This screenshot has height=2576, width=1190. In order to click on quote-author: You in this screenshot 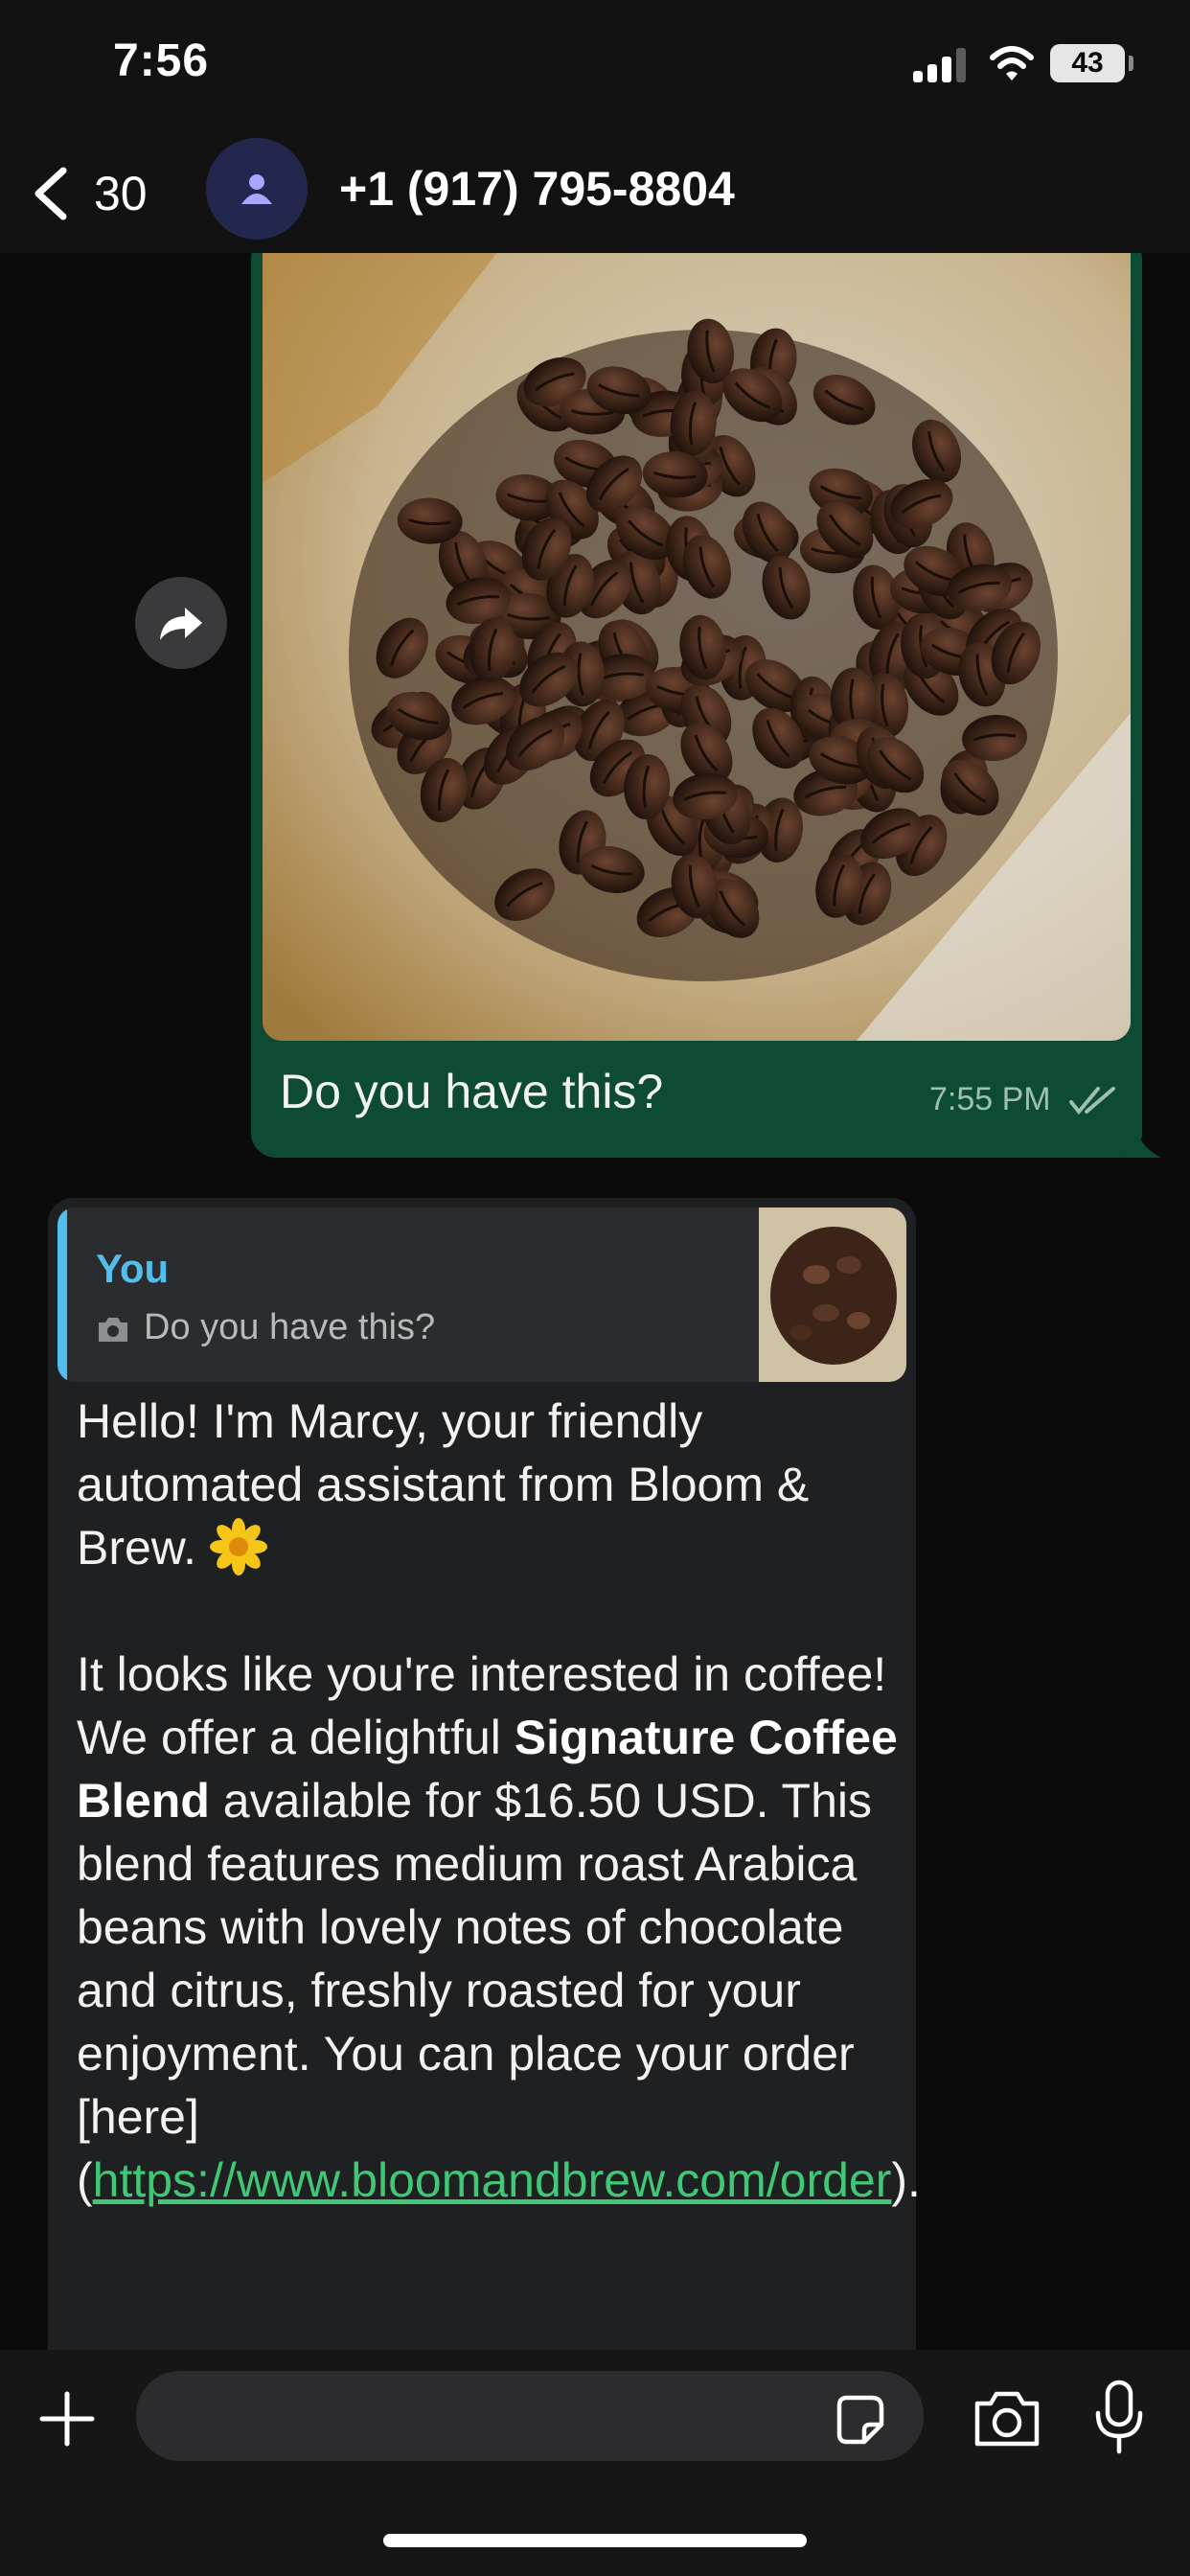, I will do `click(133, 1268)`.